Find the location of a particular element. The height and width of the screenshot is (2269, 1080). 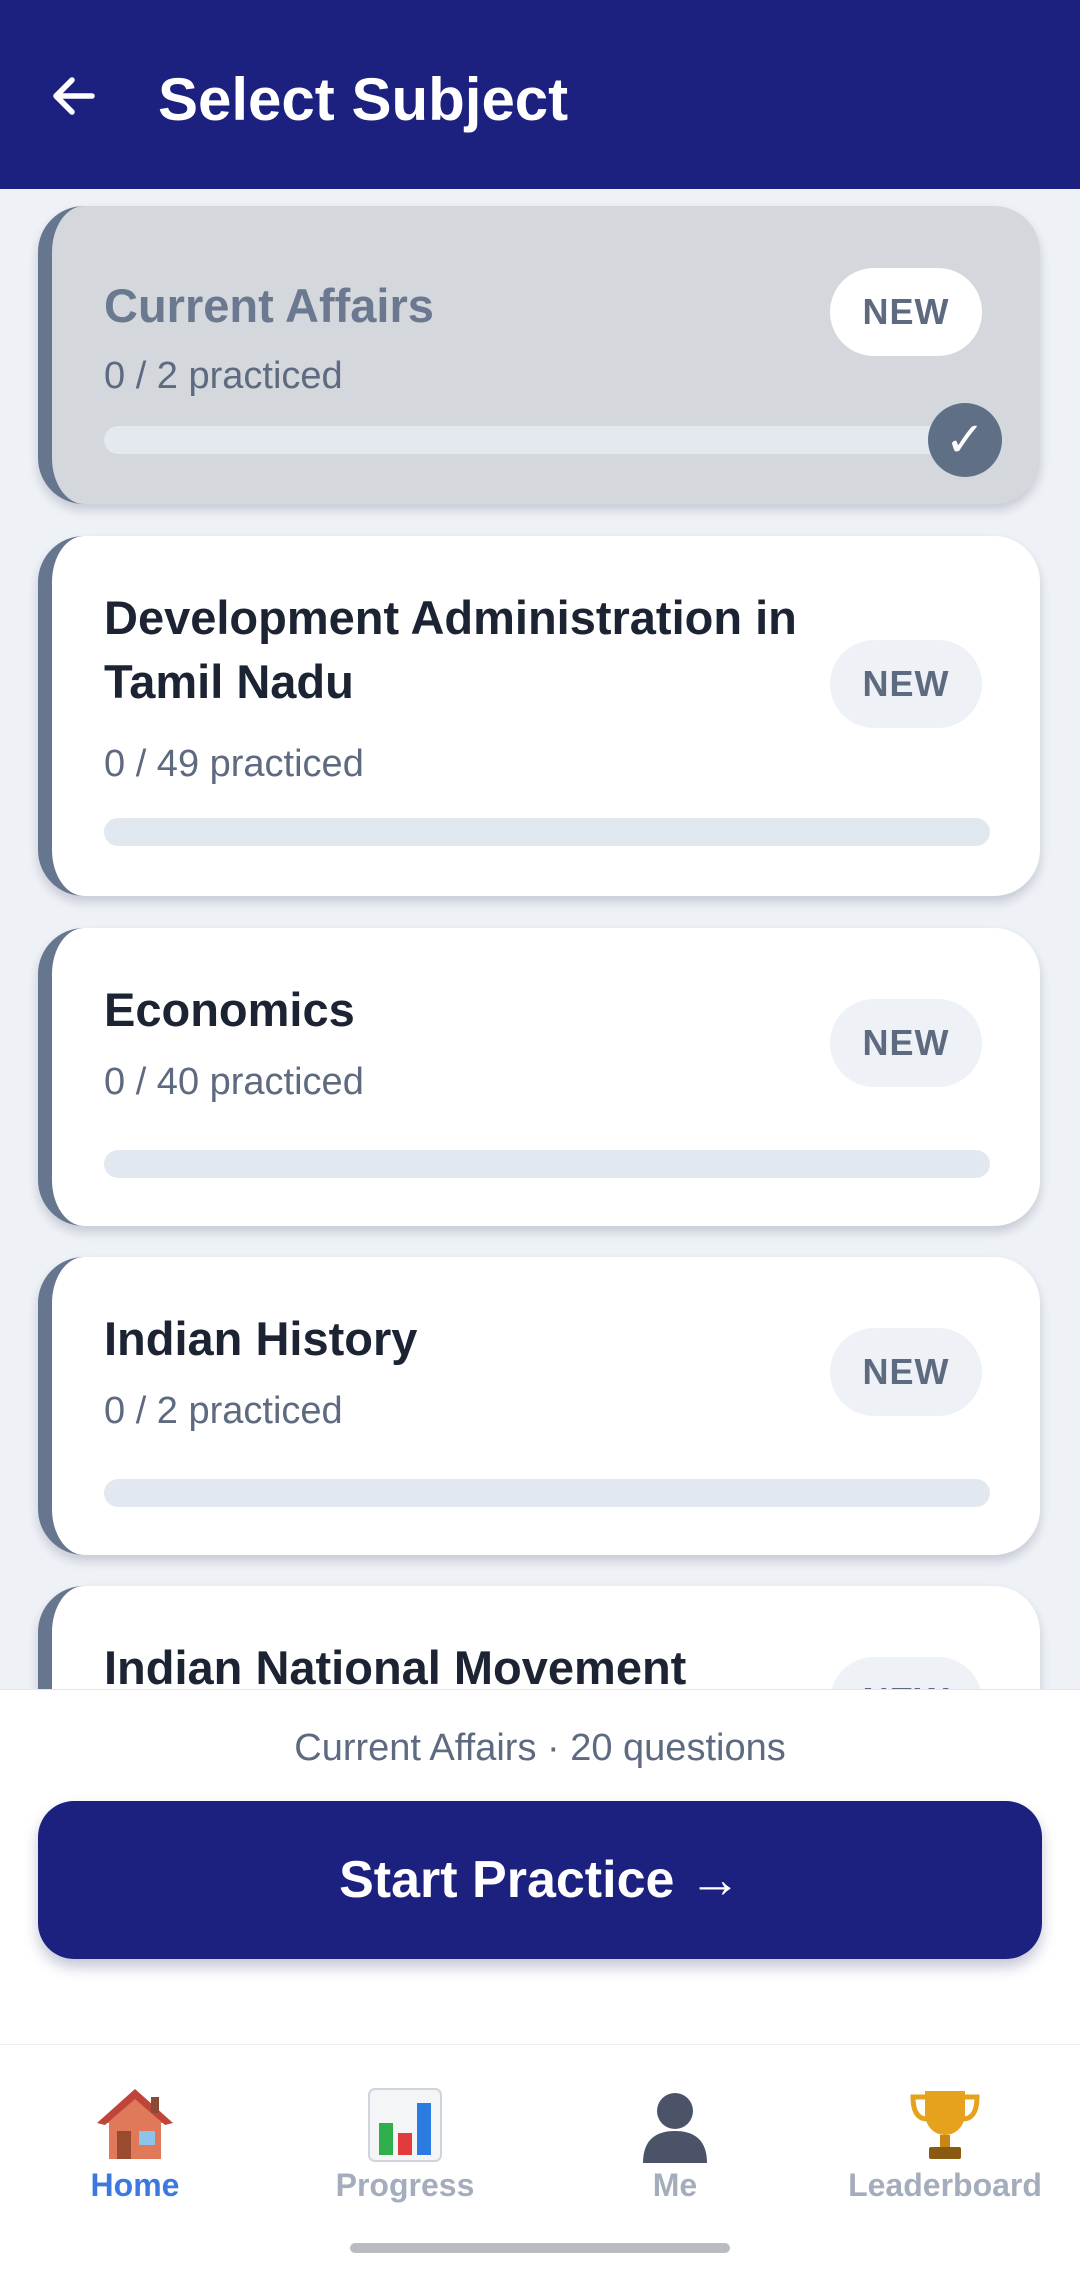

bottom-tab-bar: Home Progress Me Leaderboard is located at coordinates (540, 2156).